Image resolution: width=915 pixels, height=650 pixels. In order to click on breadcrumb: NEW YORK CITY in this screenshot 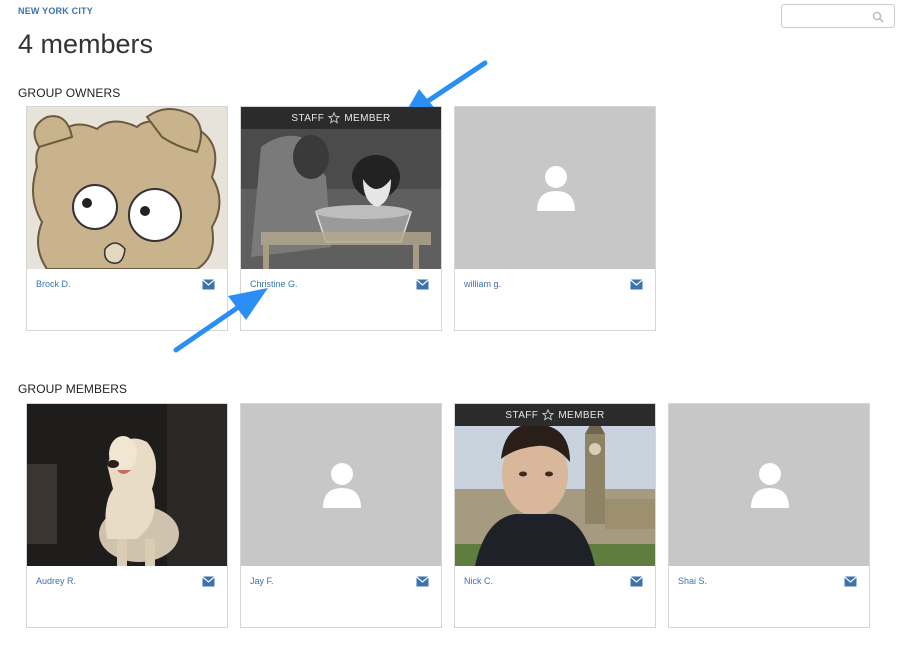, I will do `click(55, 11)`.